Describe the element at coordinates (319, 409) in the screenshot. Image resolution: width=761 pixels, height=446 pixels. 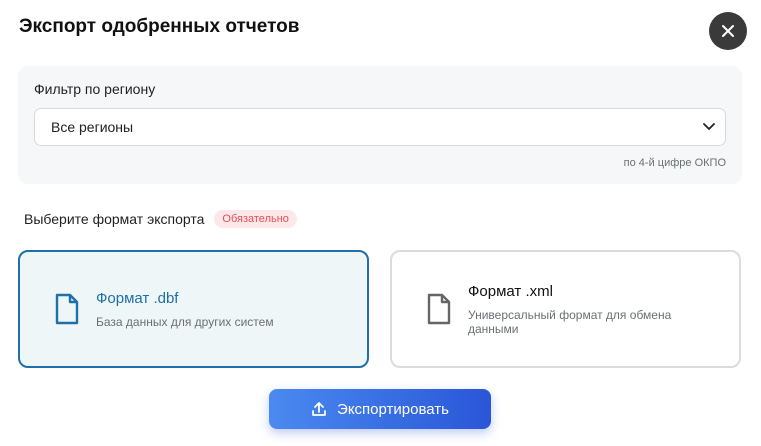
I see `upload-icon` at that location.